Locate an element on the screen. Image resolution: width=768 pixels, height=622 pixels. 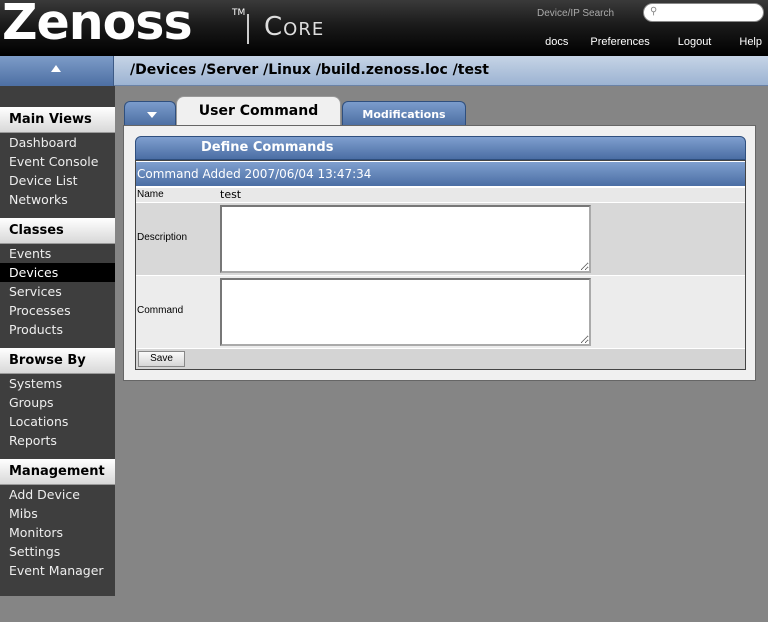
sidebar-item-processes: Processes is located at coordinates (57, 310).